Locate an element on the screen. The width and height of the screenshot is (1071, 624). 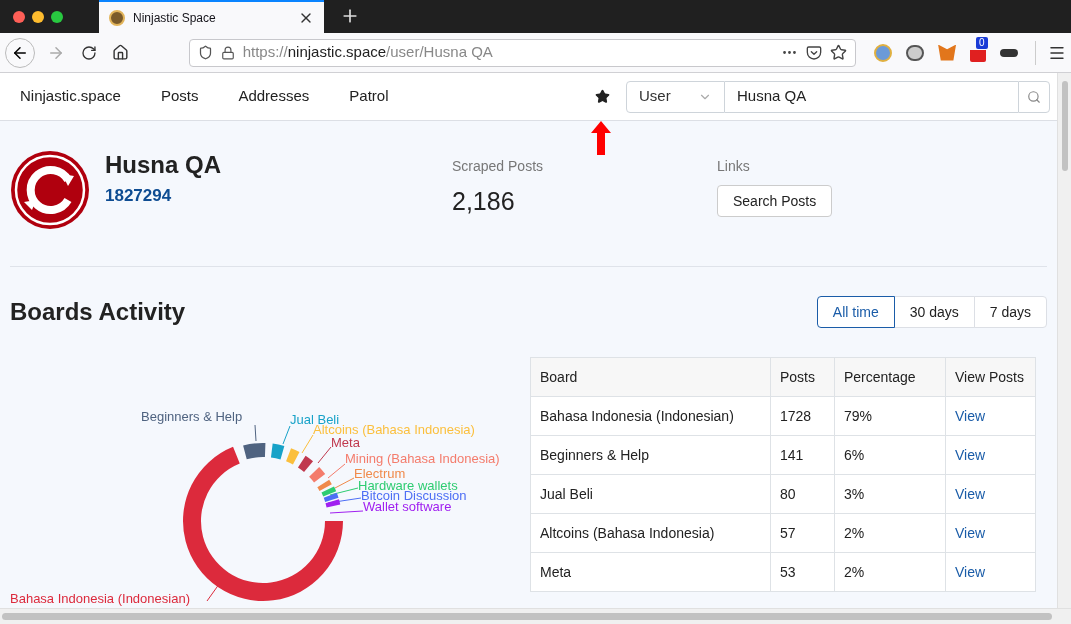
vertical-scrollbar is located at coordinates (1064, 340).